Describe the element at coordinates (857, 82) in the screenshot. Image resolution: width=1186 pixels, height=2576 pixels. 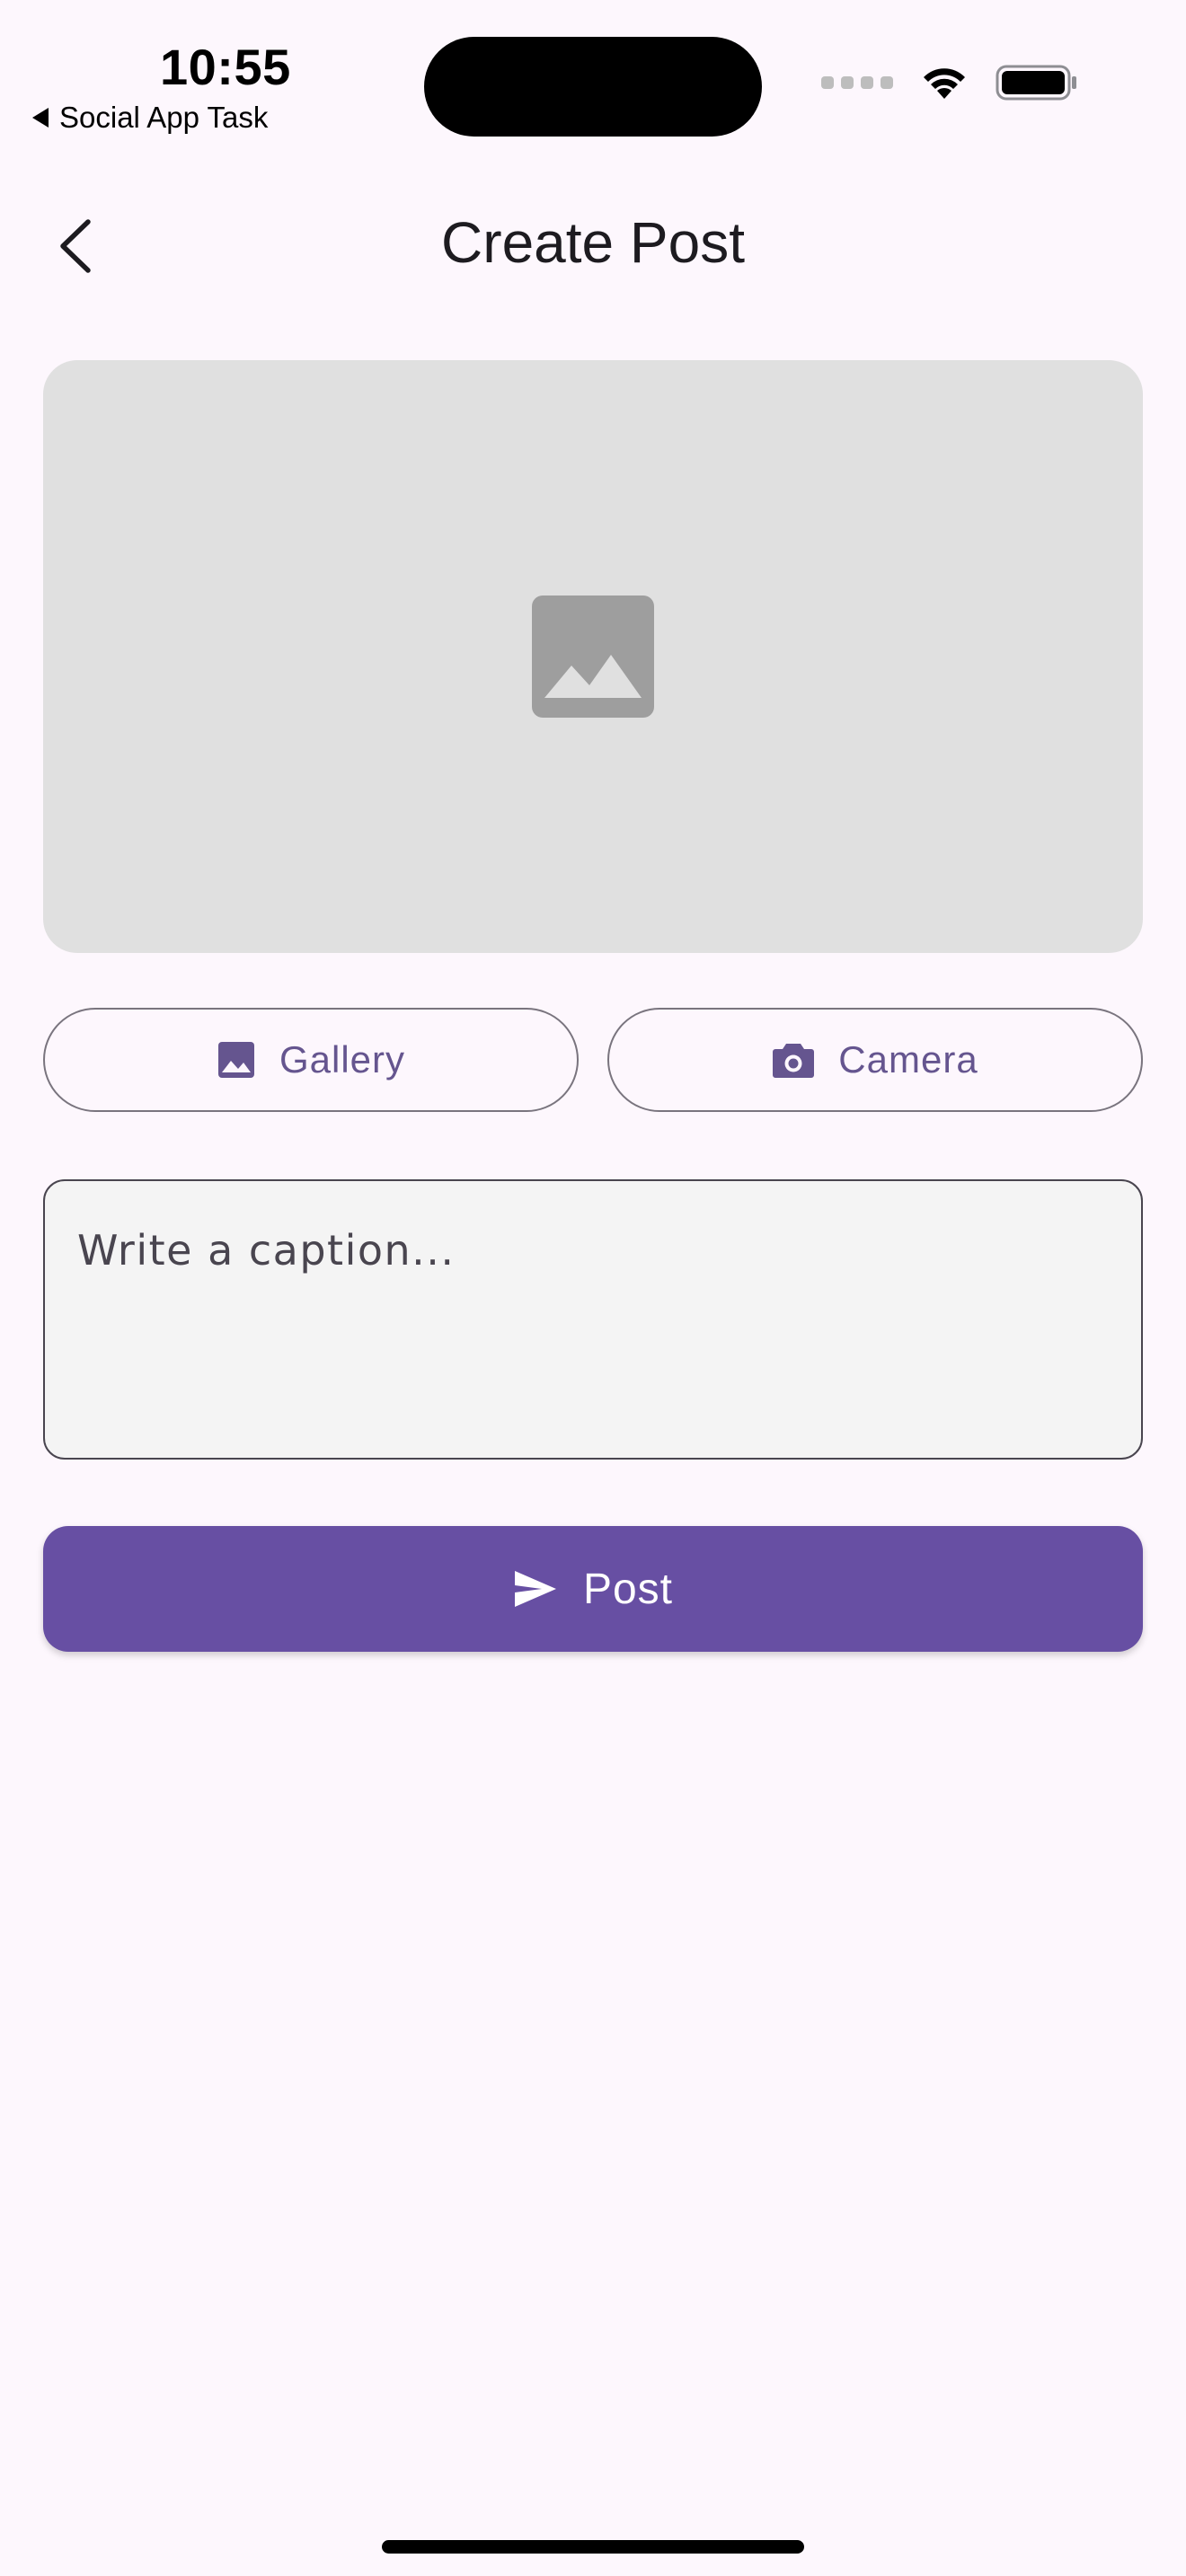
I see `cellular-signal-icon` at that location.